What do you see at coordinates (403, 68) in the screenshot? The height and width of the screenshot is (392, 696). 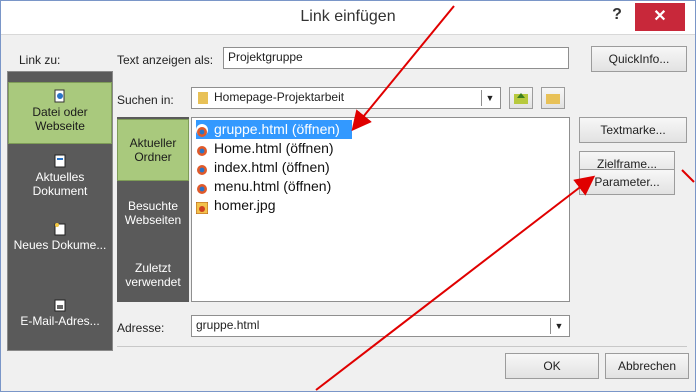 I see `arrow-to-file` at bounding box center [403, 68].